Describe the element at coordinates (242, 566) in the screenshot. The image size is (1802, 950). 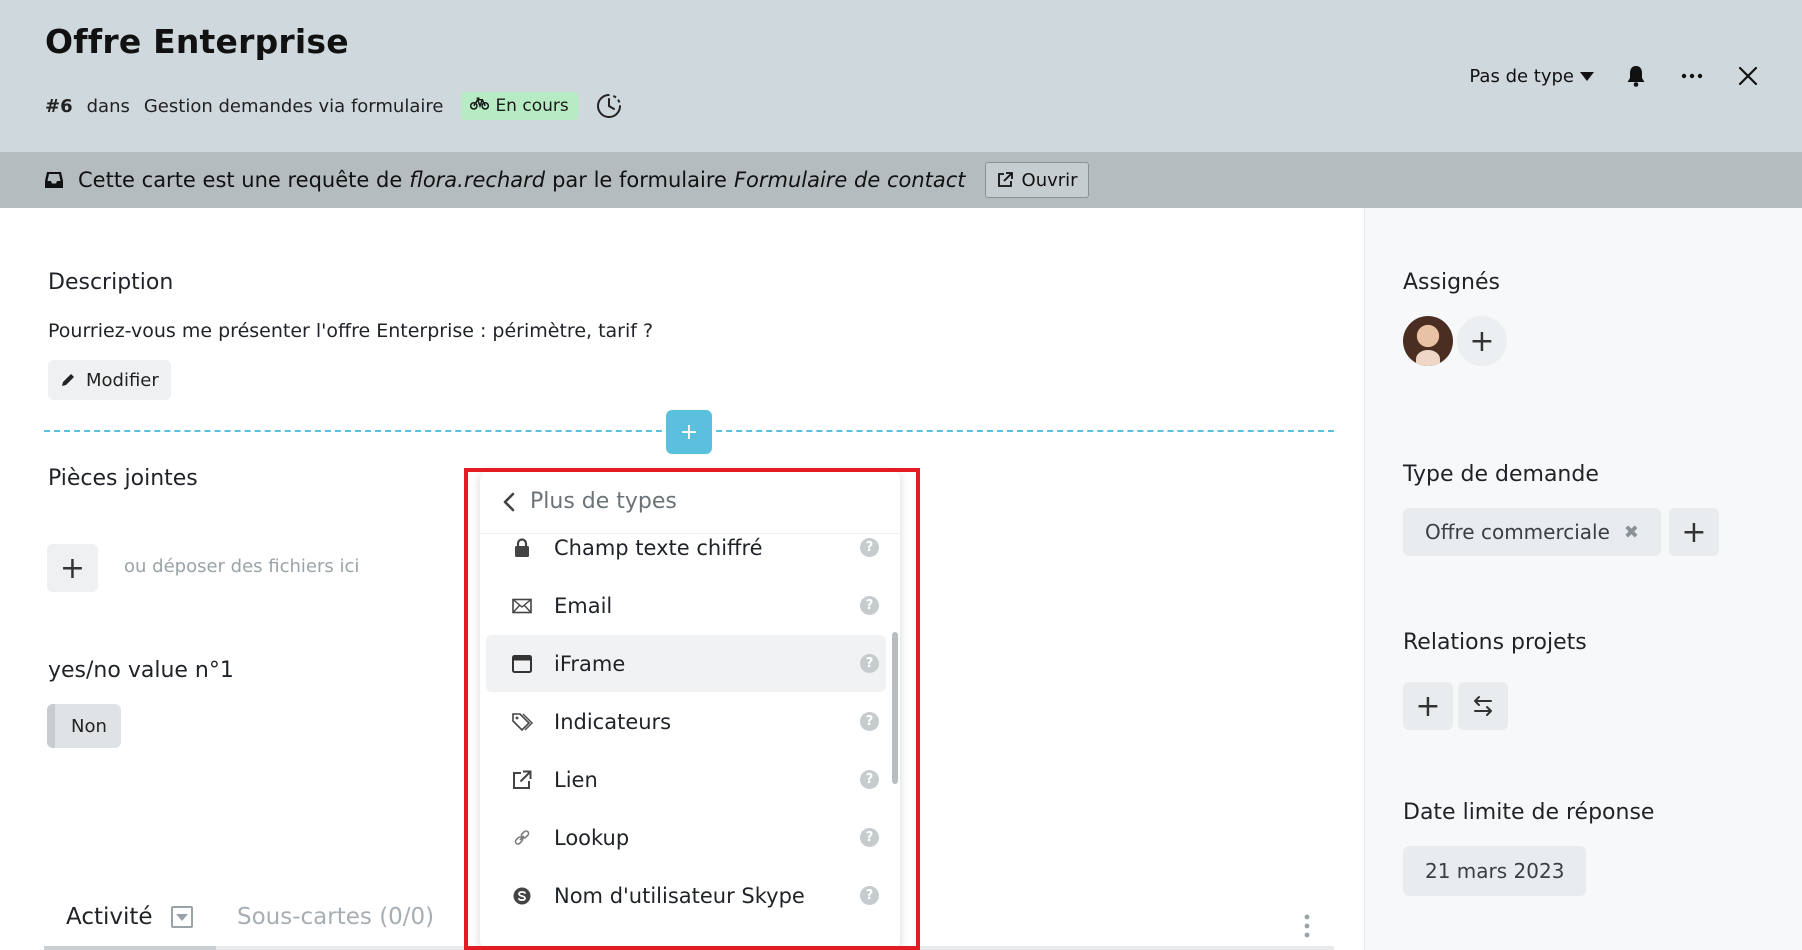
I see `attachments-drop-hint: ou déposer des fichiers ici` at that location.